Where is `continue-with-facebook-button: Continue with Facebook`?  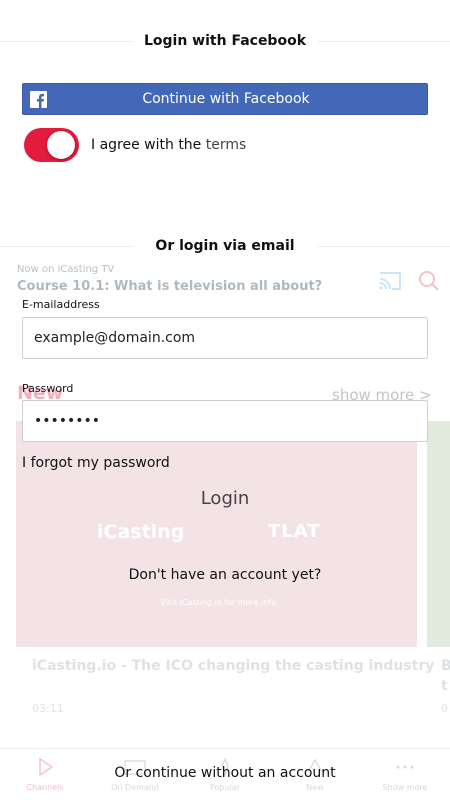
continue-with-facebook-button: Continue with Facebook is located at coordinates (225, 99).